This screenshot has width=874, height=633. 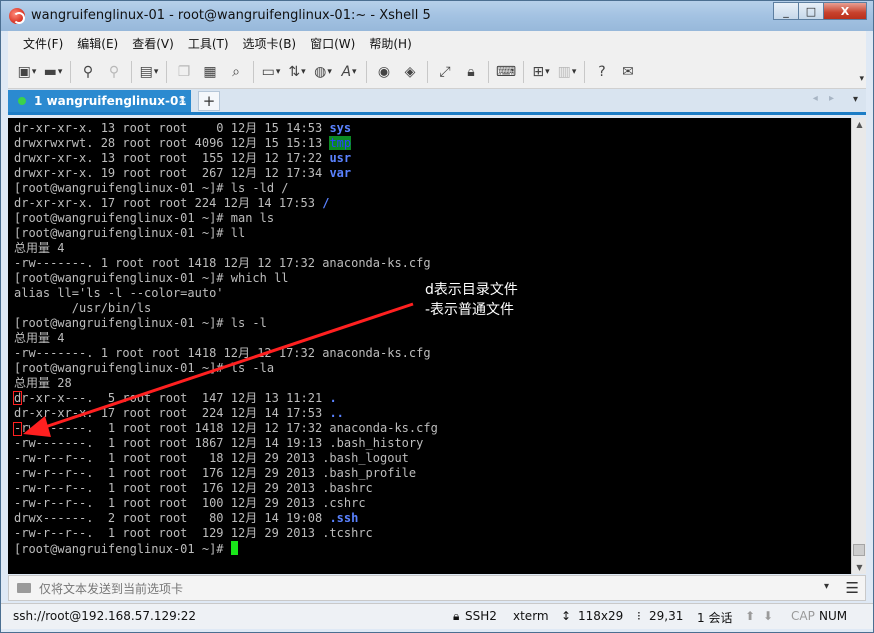 I want to click on close-button: X, so click(x=845, y=11).